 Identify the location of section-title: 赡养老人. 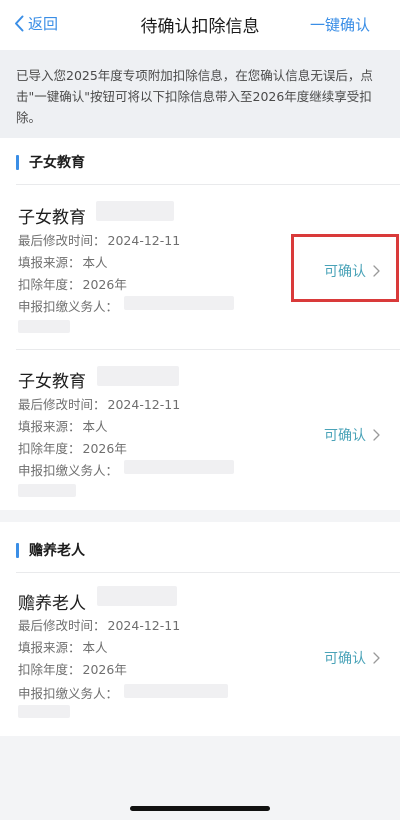
(57, 551).